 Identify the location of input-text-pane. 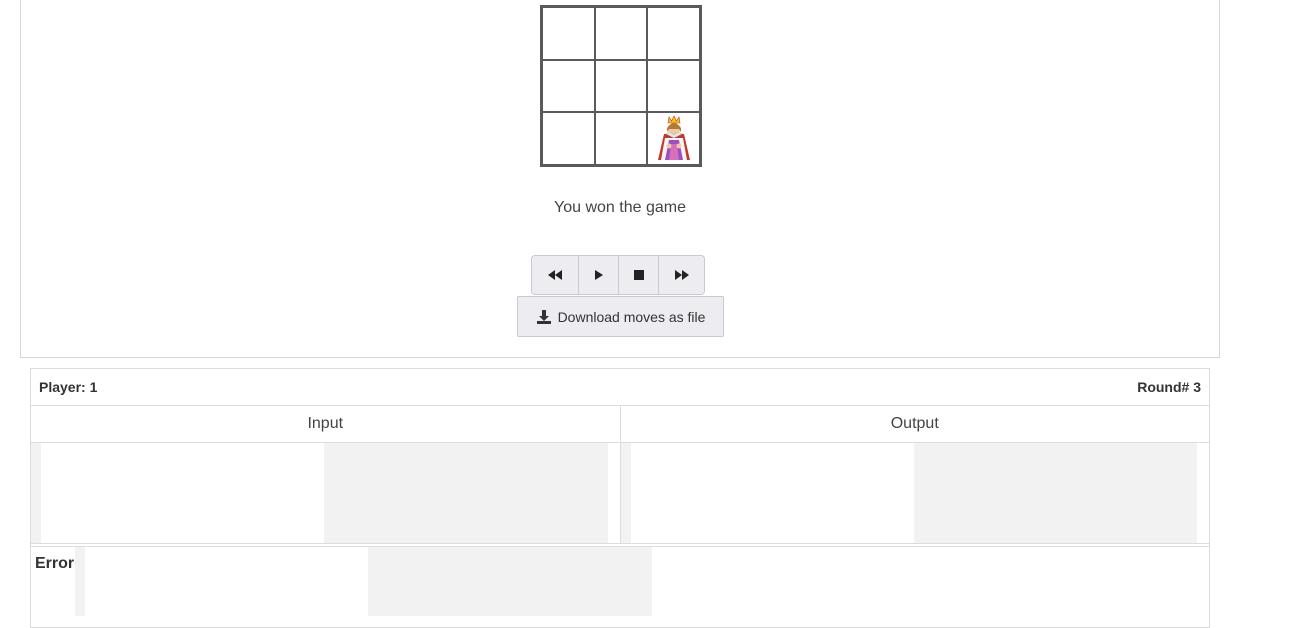
(182, 493).